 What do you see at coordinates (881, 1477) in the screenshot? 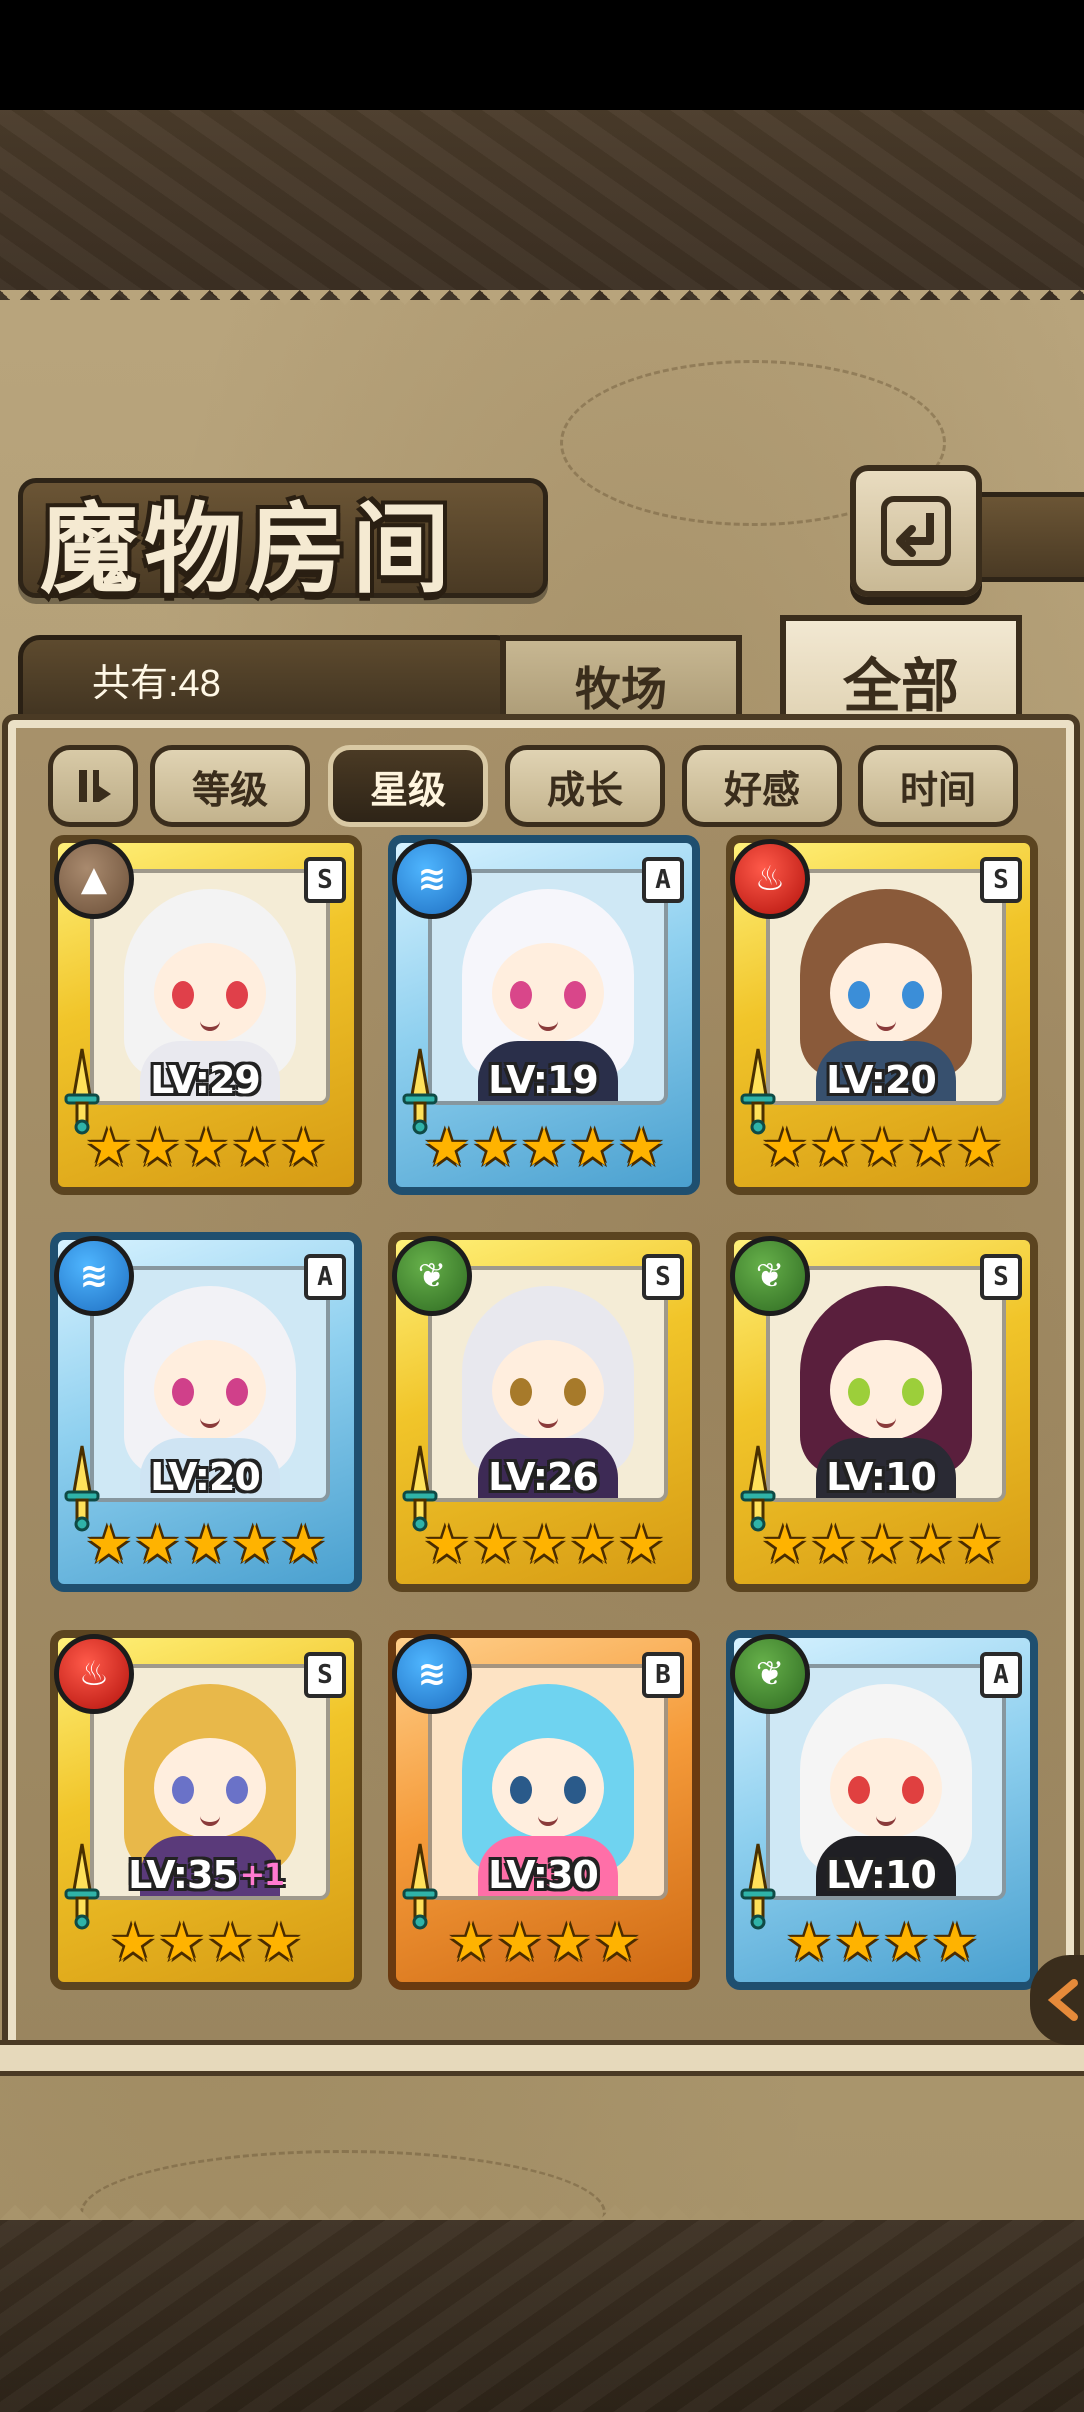
I see `level-value: LV:10` at bounding box center [881, 1477].